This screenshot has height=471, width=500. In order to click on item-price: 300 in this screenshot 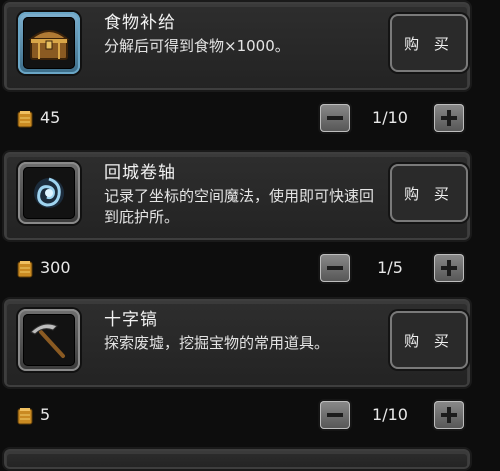, I will do `click(55, 267)`.